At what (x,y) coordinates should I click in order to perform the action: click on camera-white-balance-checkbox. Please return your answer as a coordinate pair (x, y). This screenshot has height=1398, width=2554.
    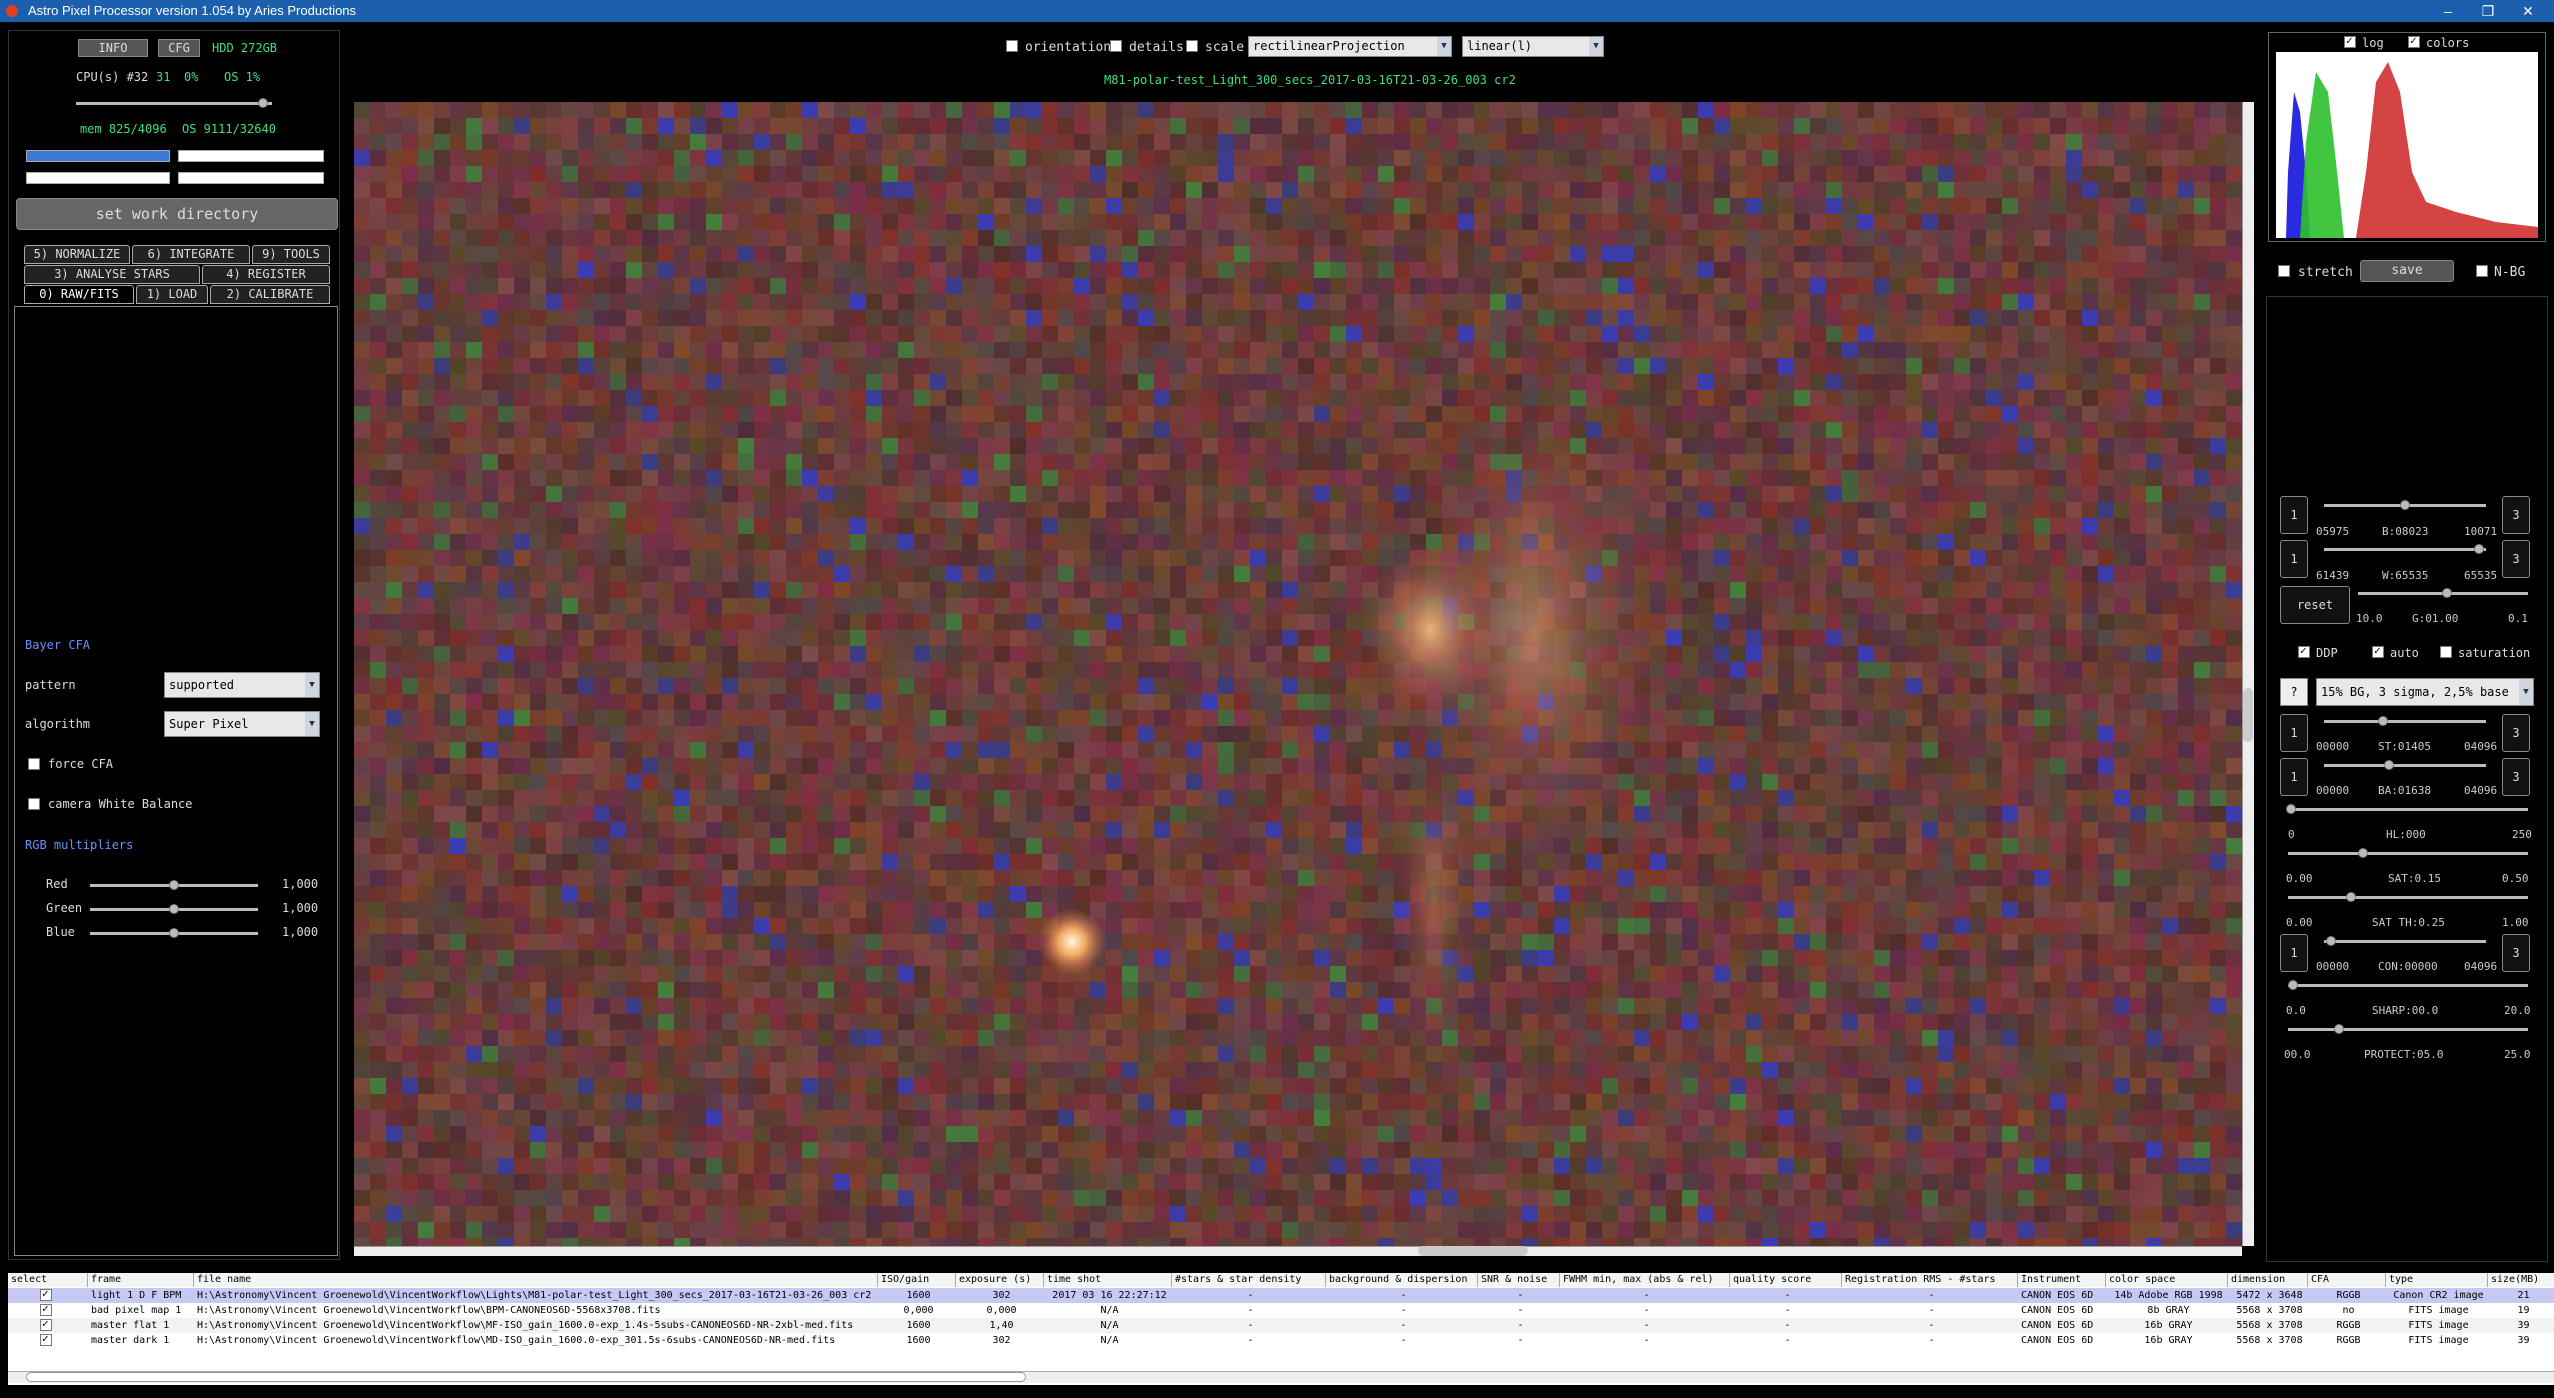
    Looking at the image, I should click on (34, 804).